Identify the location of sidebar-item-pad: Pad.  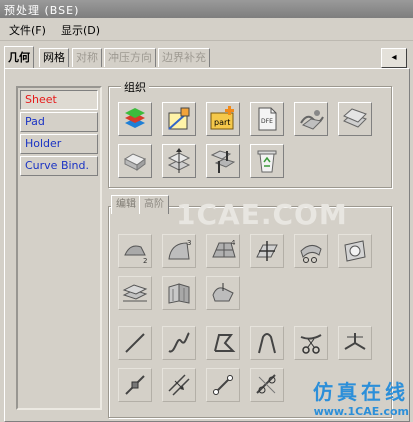
(59, 122).